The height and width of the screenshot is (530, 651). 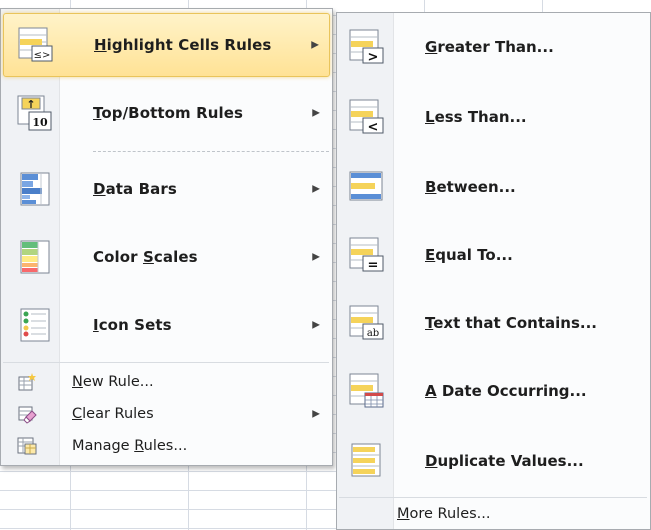 I want to click on menu-item-label: Icon Sets, so click(x=132, y=325).